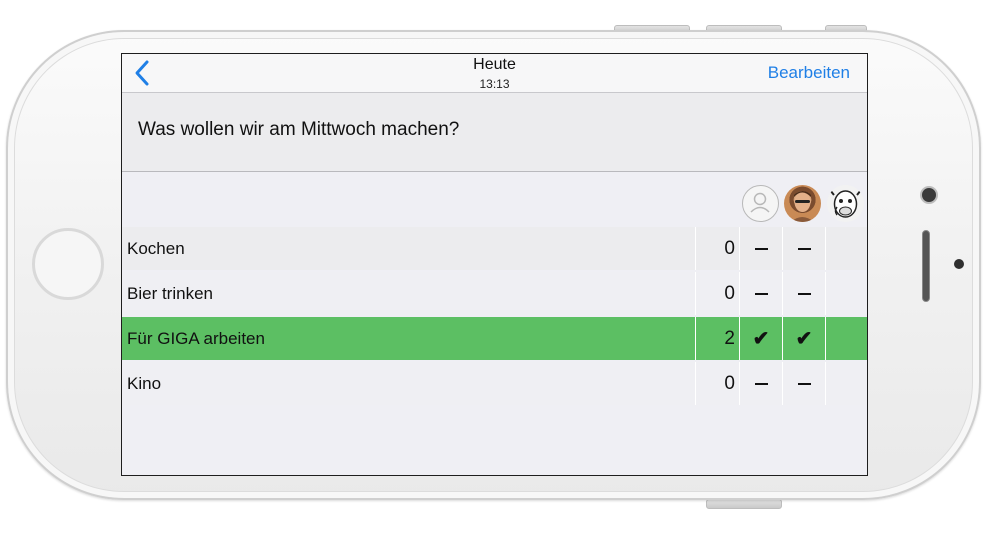 The width and height of the screenshot is (989, 535). I want to click on edit-button: Bearbeiten, so click(809, 73).